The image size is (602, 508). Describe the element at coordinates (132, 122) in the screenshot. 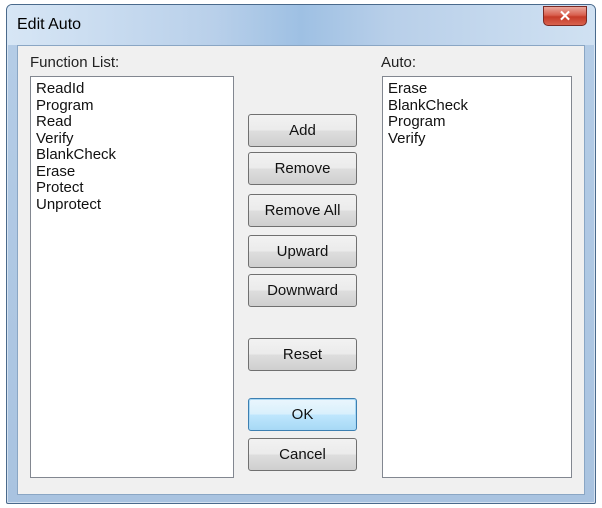

I see `list-item: Read` at that location.